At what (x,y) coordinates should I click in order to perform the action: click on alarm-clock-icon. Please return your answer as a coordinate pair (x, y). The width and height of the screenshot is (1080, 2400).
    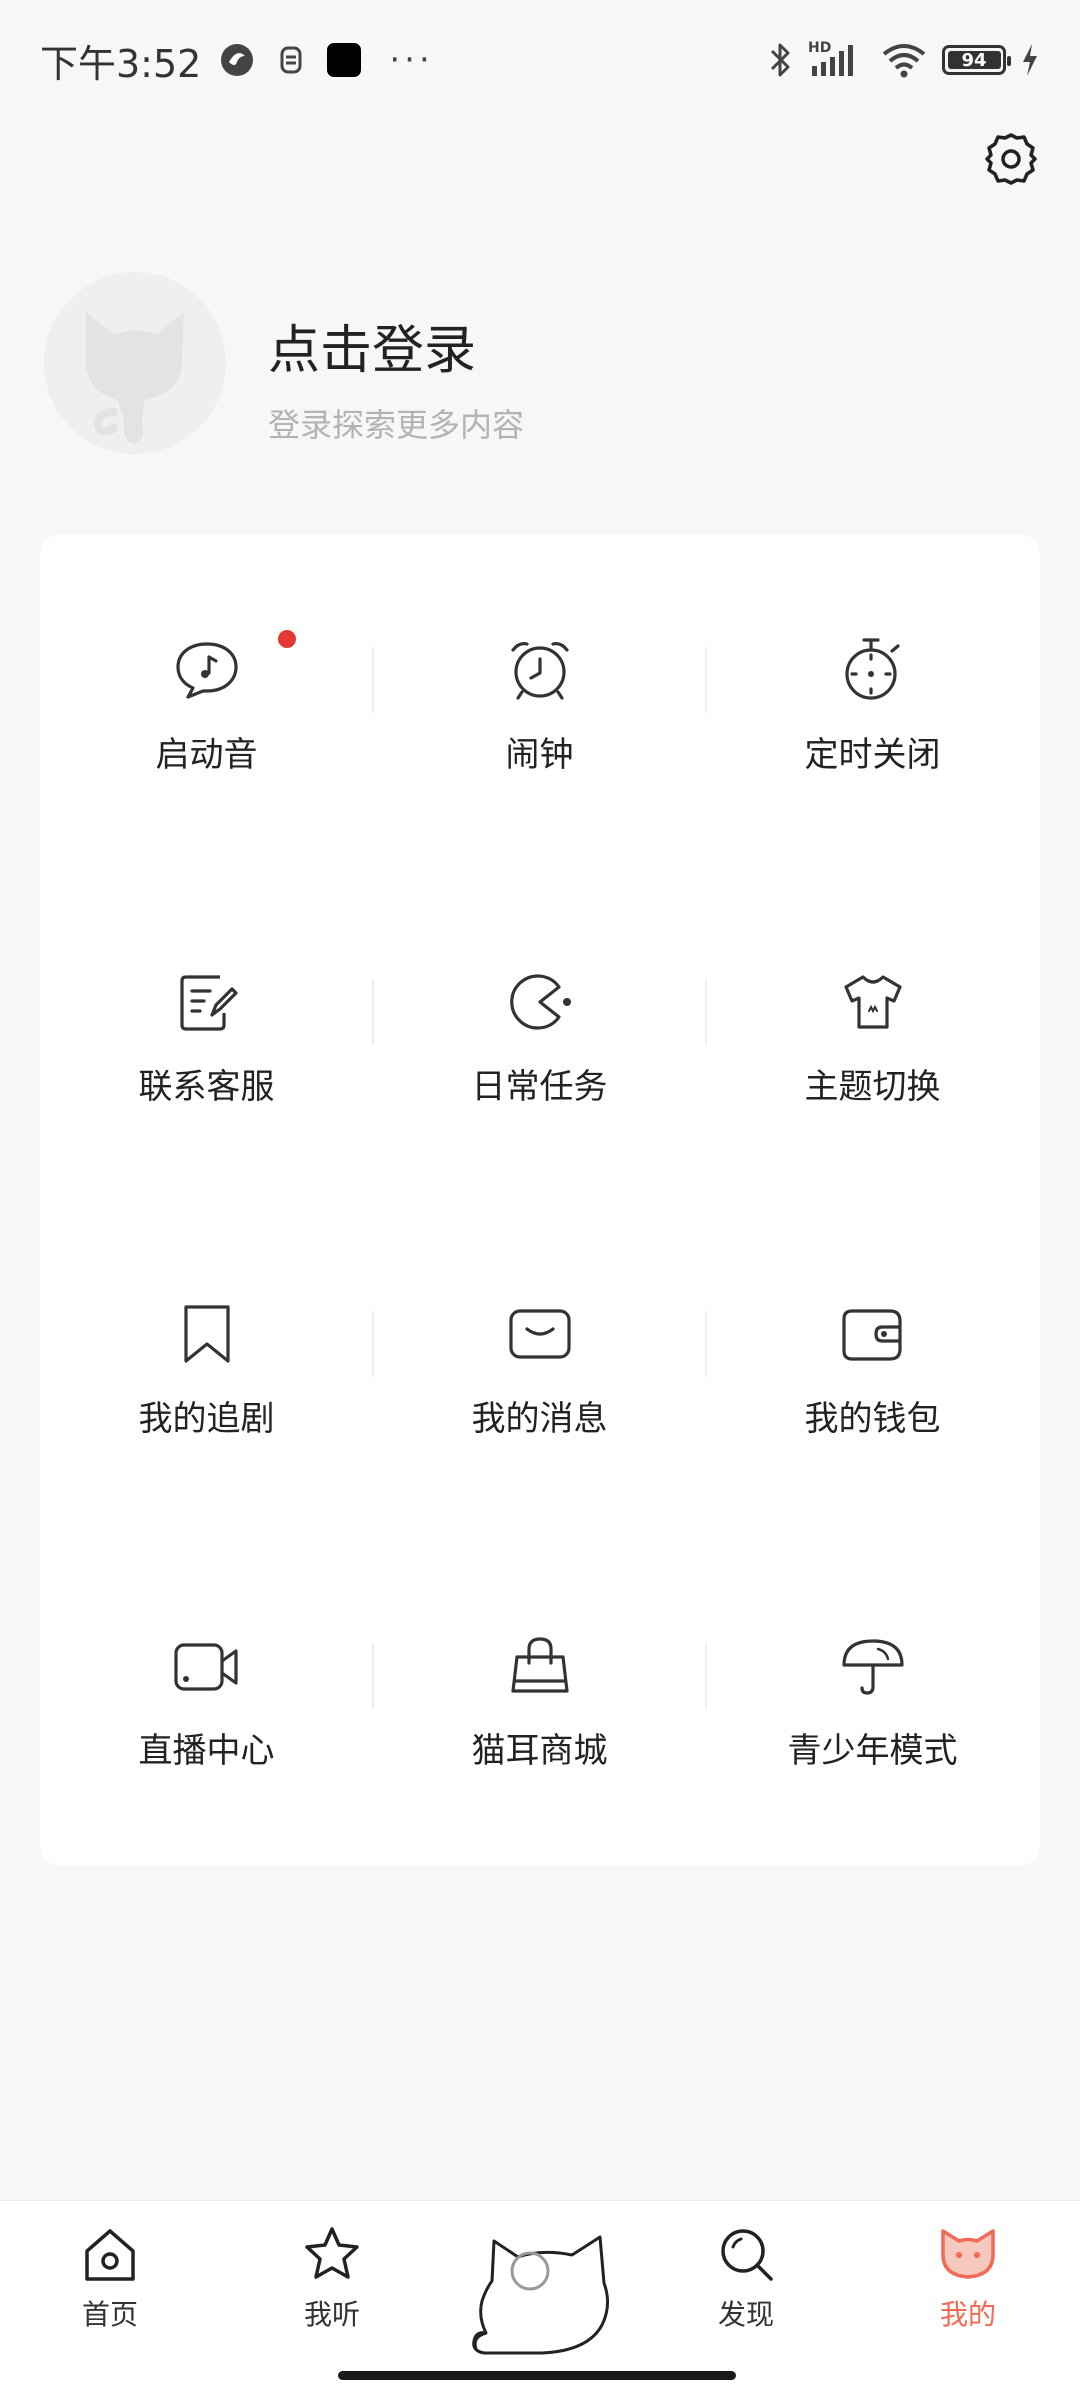
    Looking at the image, I should click on (539, 671).